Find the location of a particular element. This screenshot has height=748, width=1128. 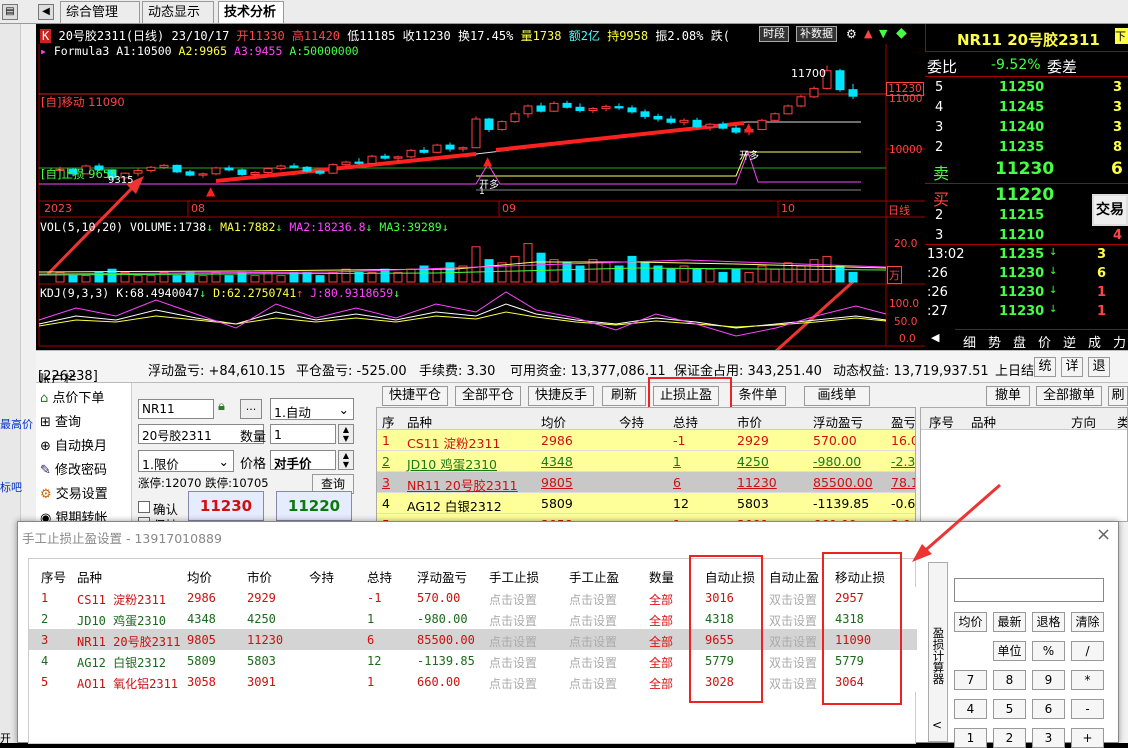

positions-col: 盈亏 is located at coordinates (903, 421).